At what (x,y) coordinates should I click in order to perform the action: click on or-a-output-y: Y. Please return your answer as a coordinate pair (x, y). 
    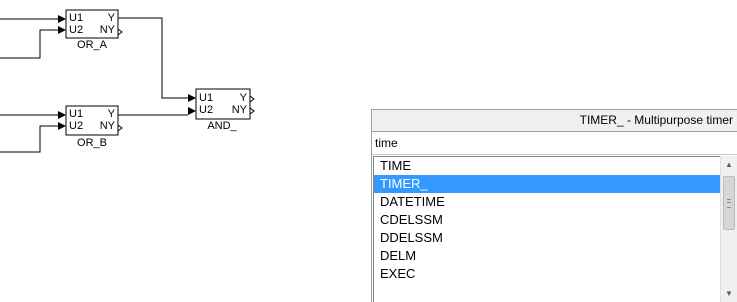
    Looking at the image, I should click on (112, 18).